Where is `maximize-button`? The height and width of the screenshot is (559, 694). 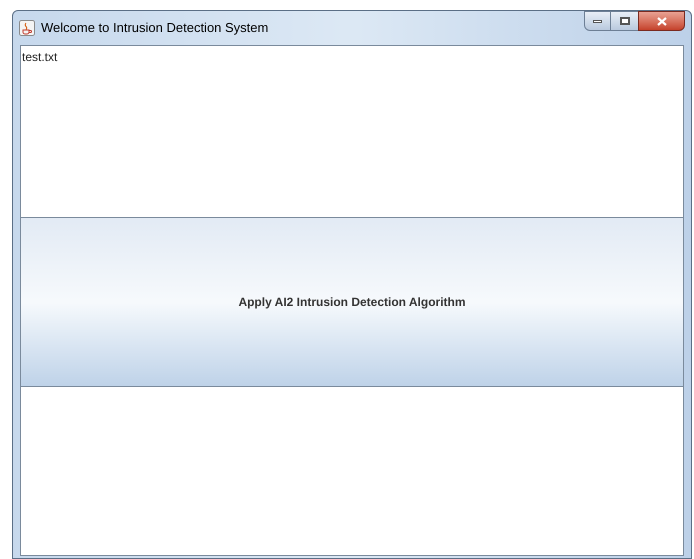
maximize-button is located at coordinates (624, 21).